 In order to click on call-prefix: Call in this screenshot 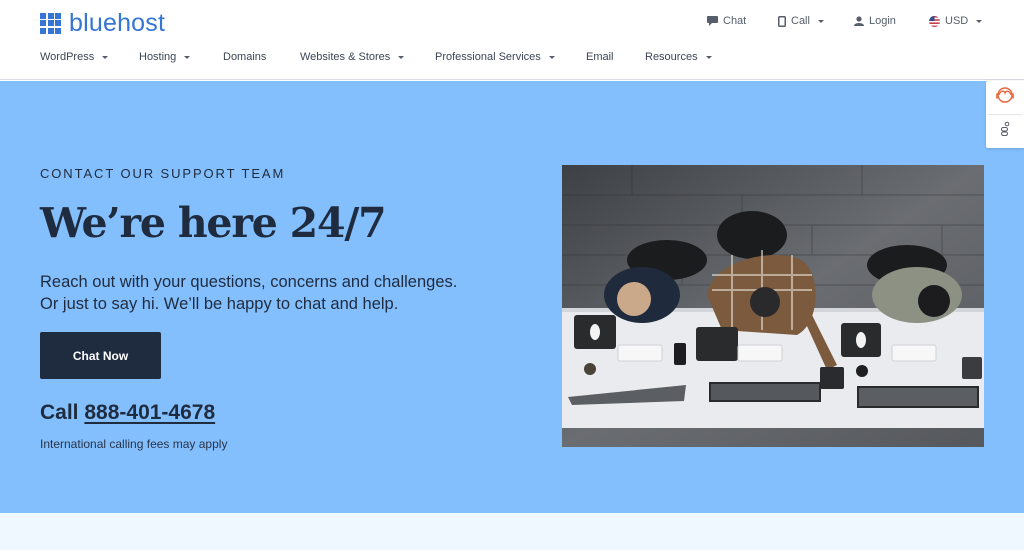, I will do `click(59, 412)`.